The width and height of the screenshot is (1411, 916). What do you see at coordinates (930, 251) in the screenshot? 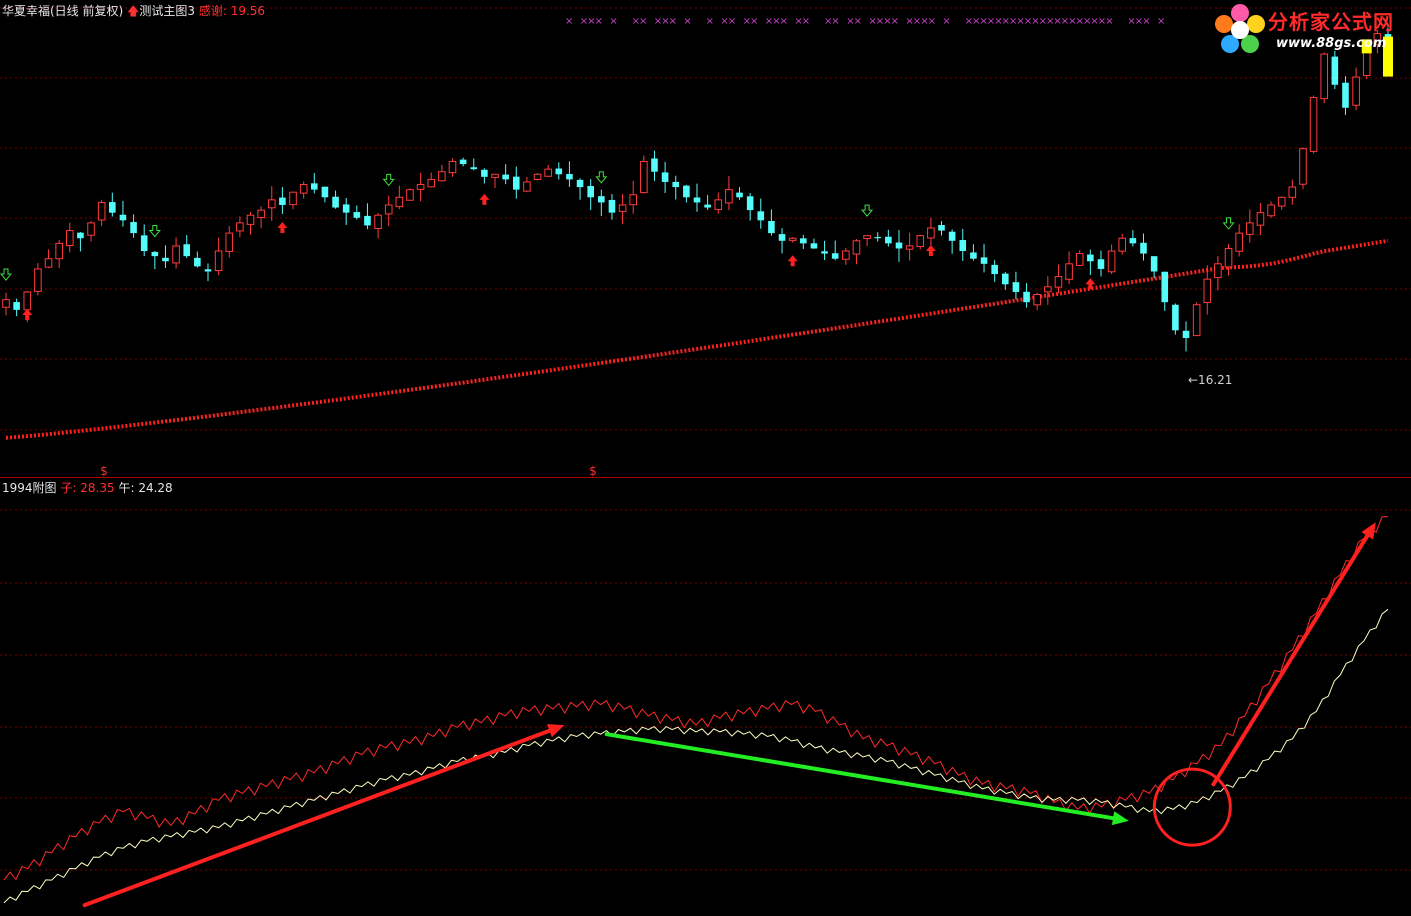
I see `up-arrow-icon` at bounding box center [930, 251].